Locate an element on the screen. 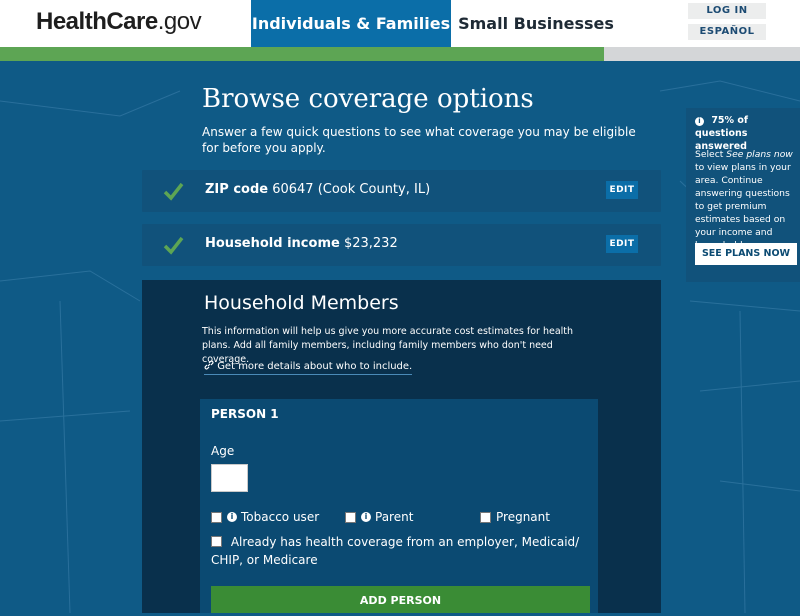 The width and height of the screenshot is (800, 616). healthcare-gov-logo: HealthCare.gov is located at coordinates (119, 22).